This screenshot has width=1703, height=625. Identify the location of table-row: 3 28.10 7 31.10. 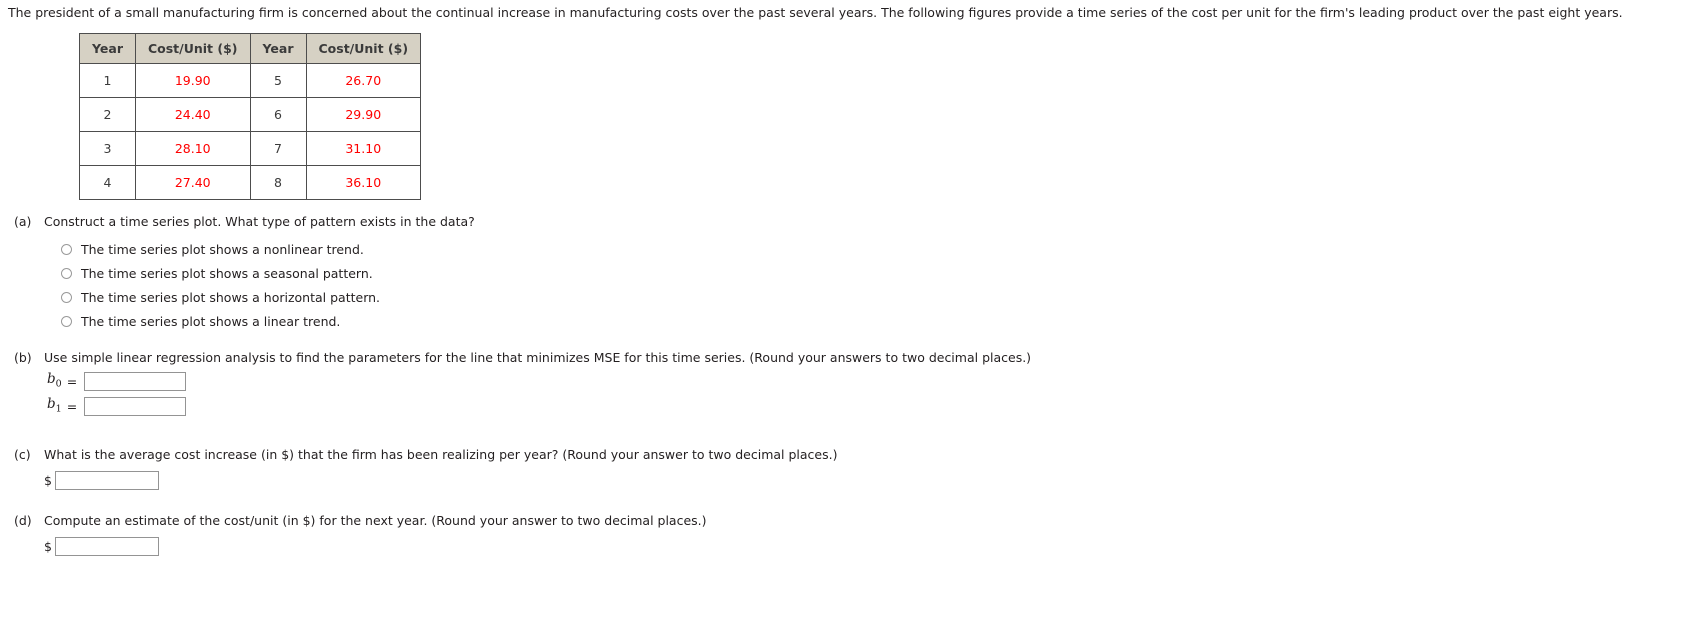
(250, 148).